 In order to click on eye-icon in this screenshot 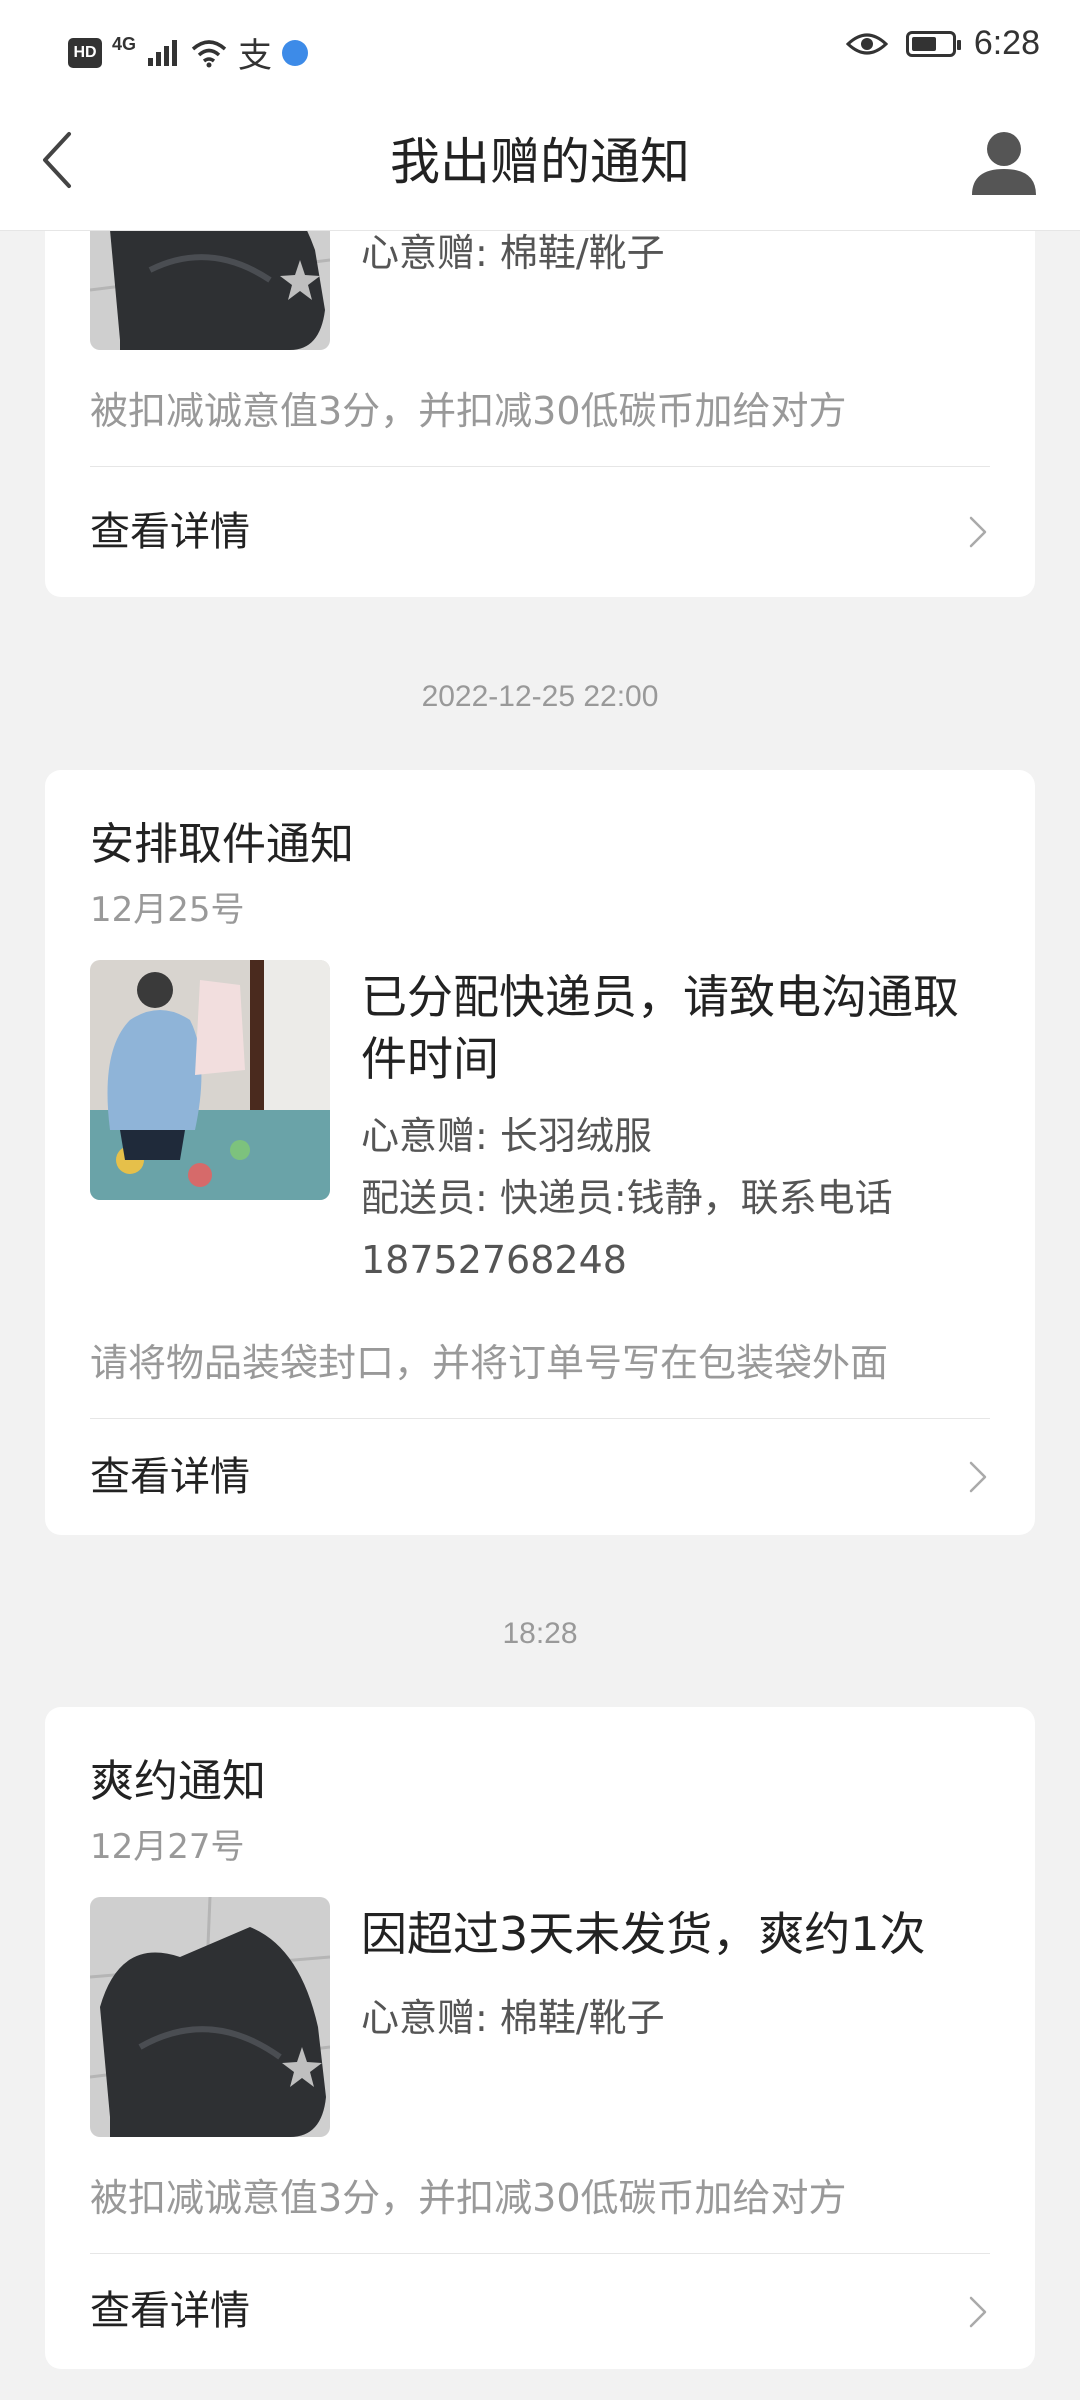, I will do `click(866, 43)`.